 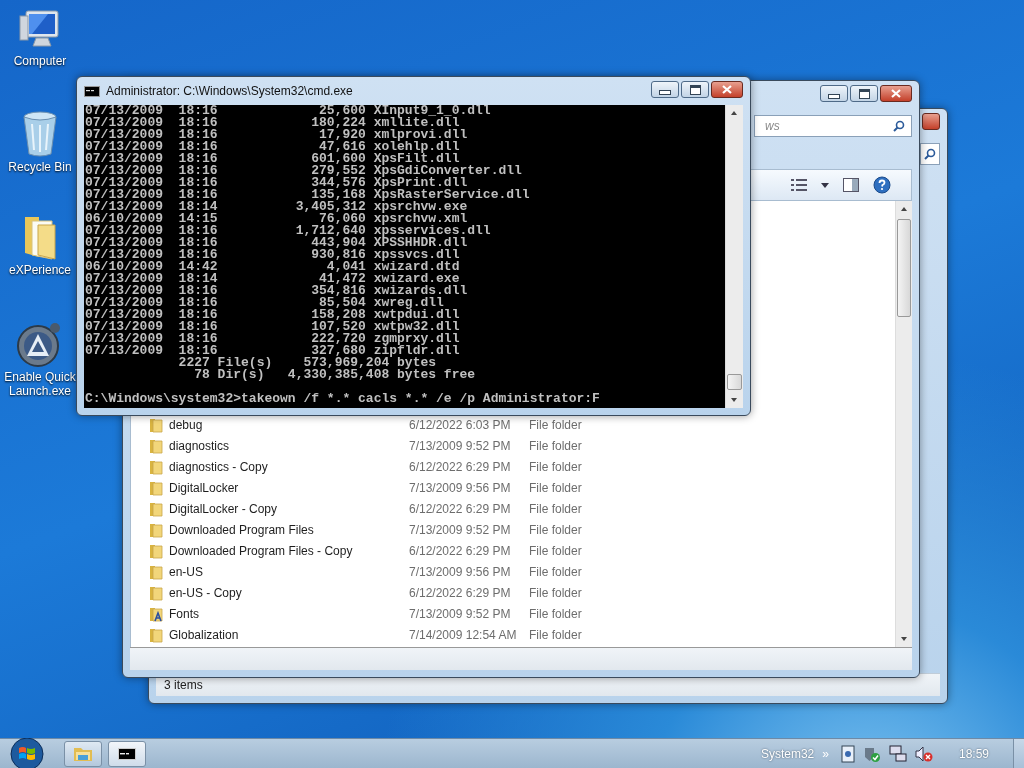 I want to click on console-line: 07/13/2009 18:16 180,224 xmllite.dll, so click(x=272, y=123).